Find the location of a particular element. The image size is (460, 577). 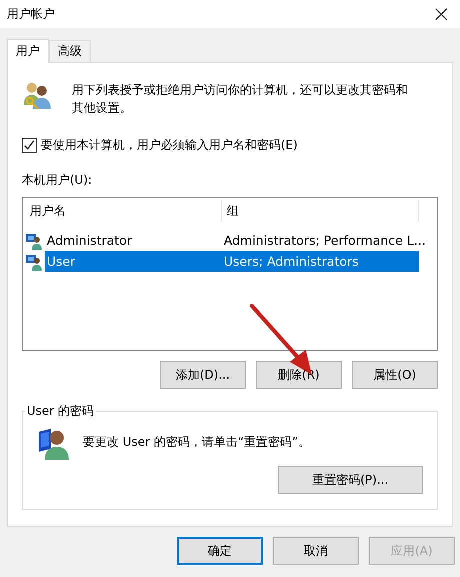

window-title: 用户帐户 is located at coordinates (31, 14).